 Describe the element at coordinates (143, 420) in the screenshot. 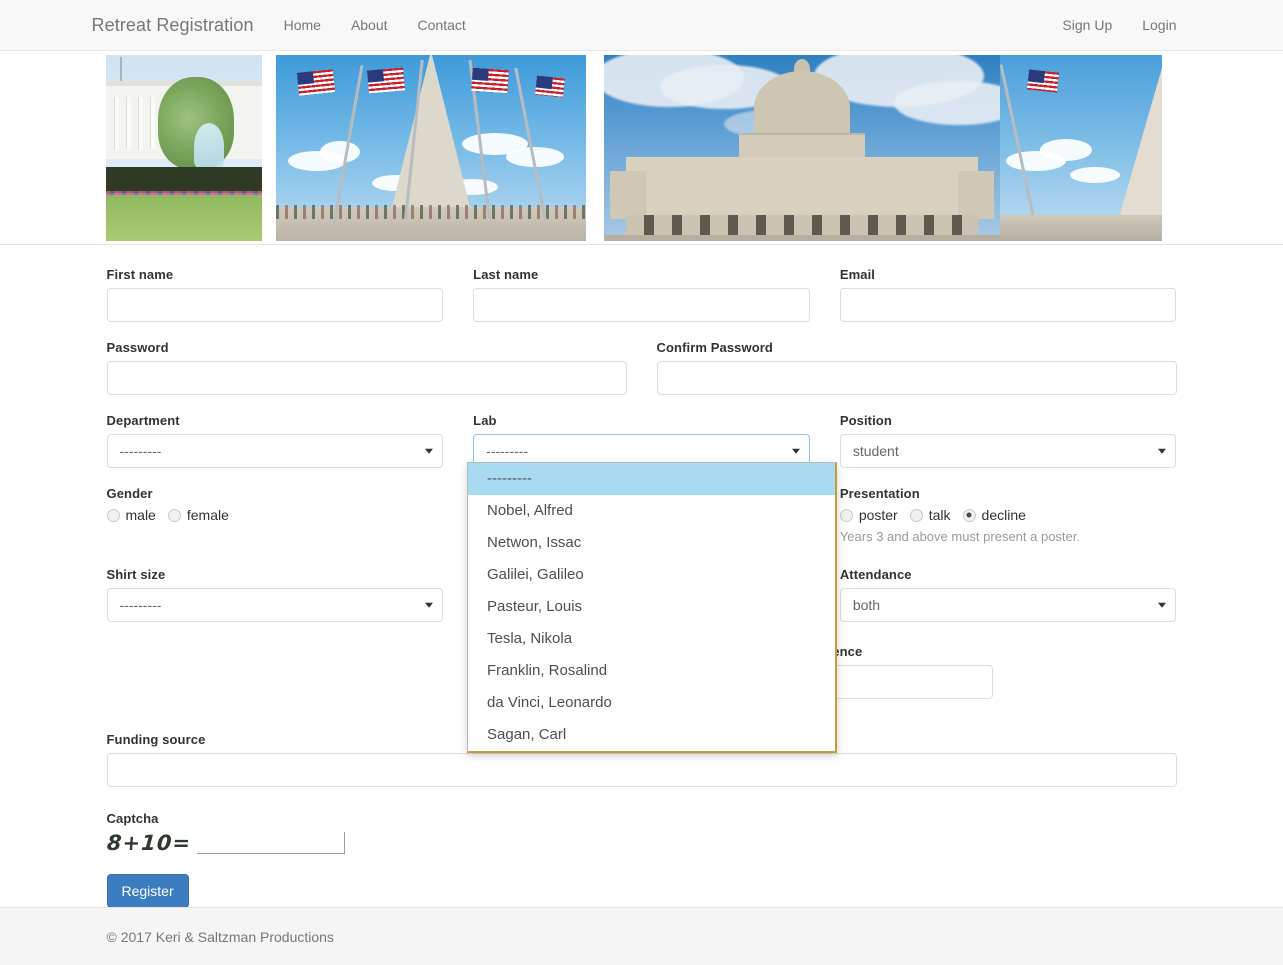

I see `department-label: Department` at that location.